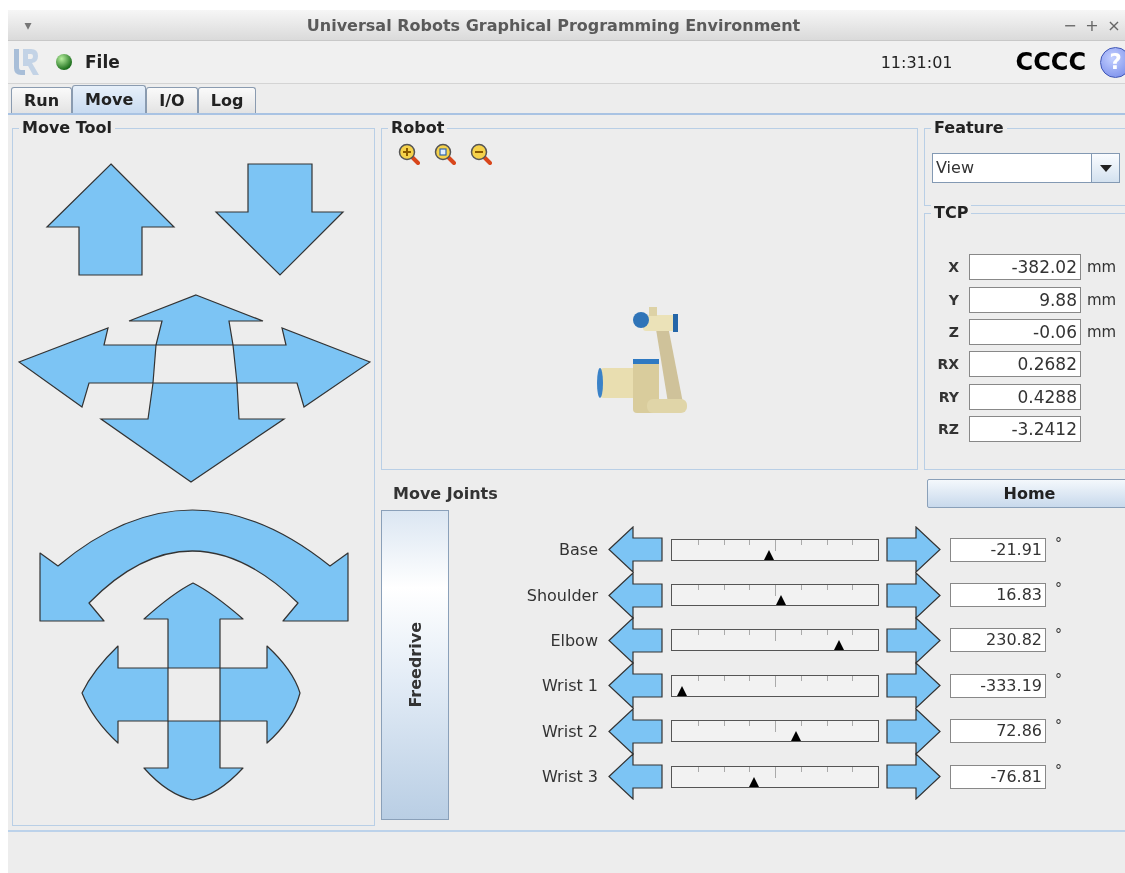 The image size is (1125, 873). What do you see at coordinates (42, 100) in the screenshot?
I see `tab: Run` at bounding box center [42, 100].